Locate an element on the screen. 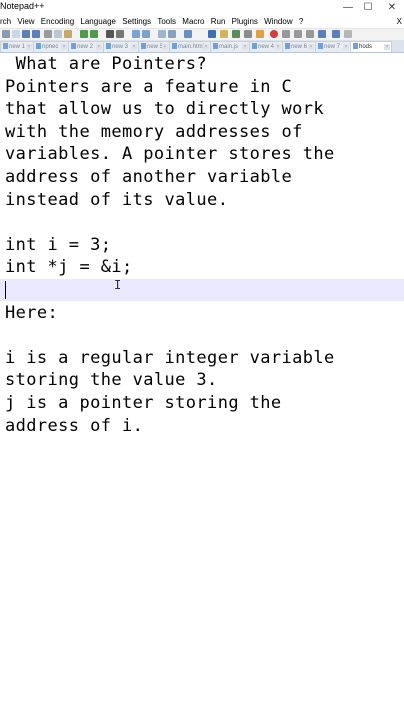  menu-settings: Settings is located at coordinates (136, 21).